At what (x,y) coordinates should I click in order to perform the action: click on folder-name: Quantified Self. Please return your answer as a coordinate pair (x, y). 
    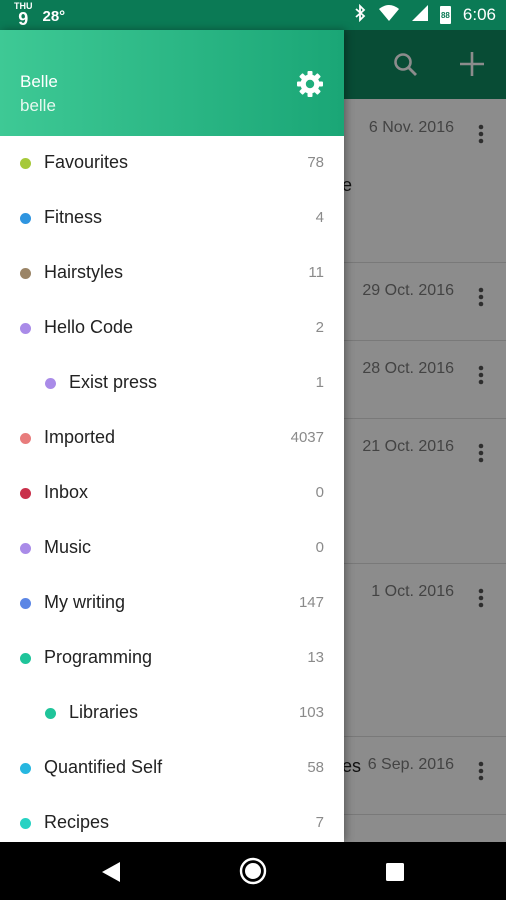
    Looking at the image, I should click on (103, 767).